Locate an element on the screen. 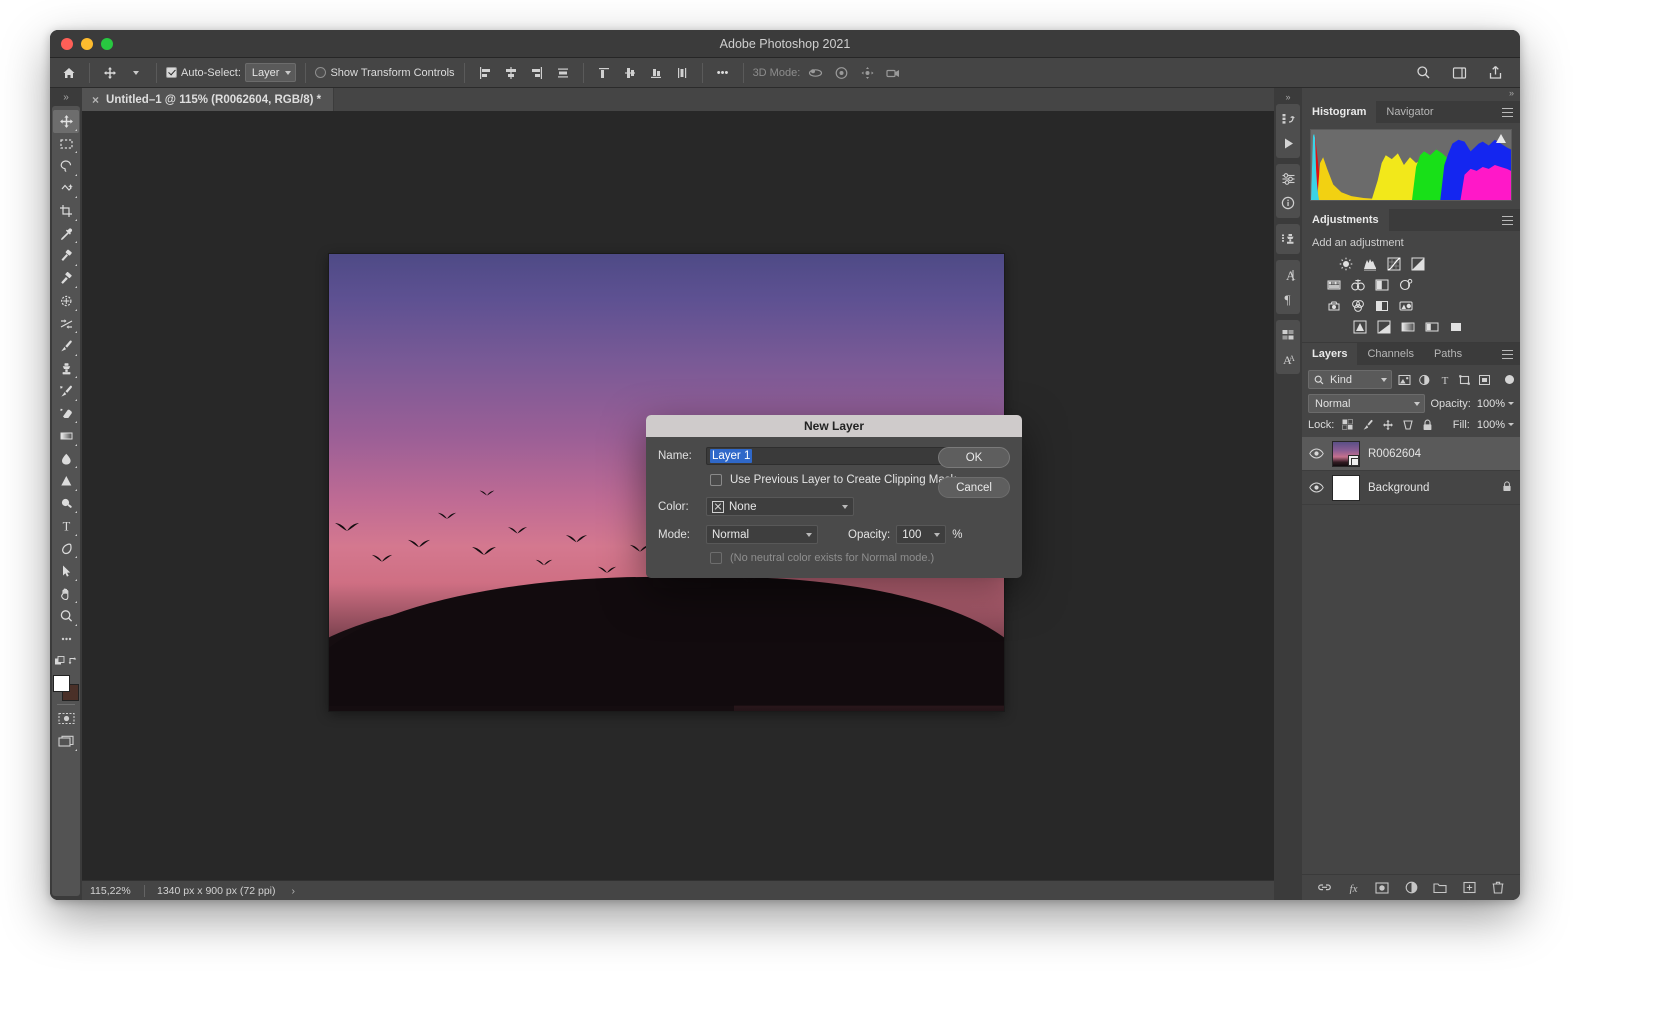  adjustments-icon is located at coordinates (1288, 179).